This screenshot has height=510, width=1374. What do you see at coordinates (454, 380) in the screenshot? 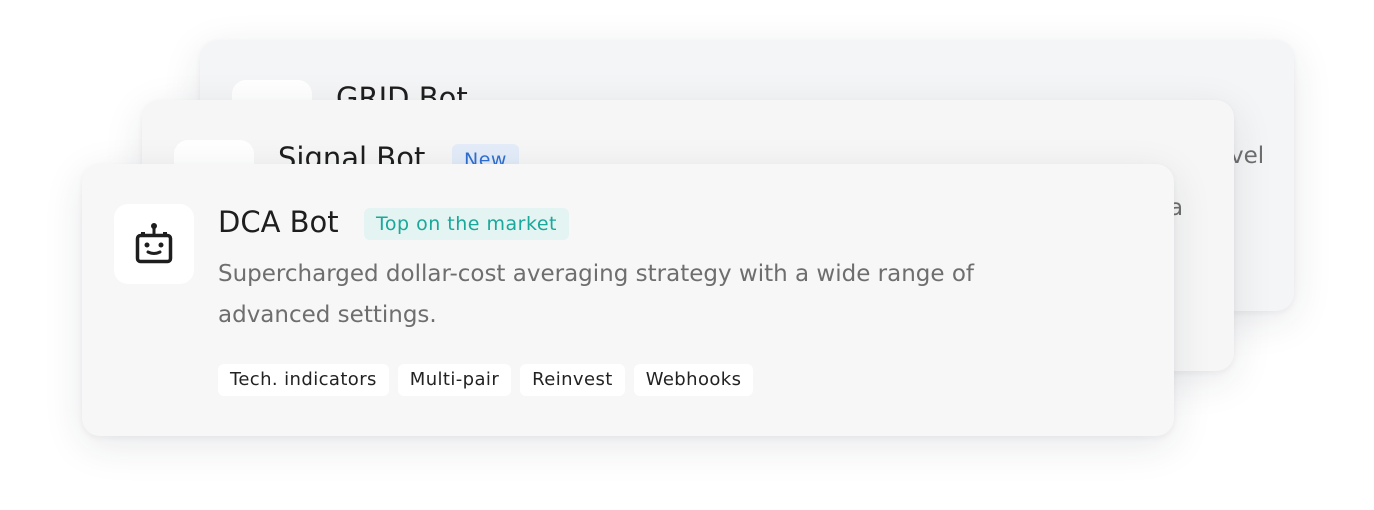
I see `tag-multi-pair: Multi-pair` at bounding box center [454, 380].